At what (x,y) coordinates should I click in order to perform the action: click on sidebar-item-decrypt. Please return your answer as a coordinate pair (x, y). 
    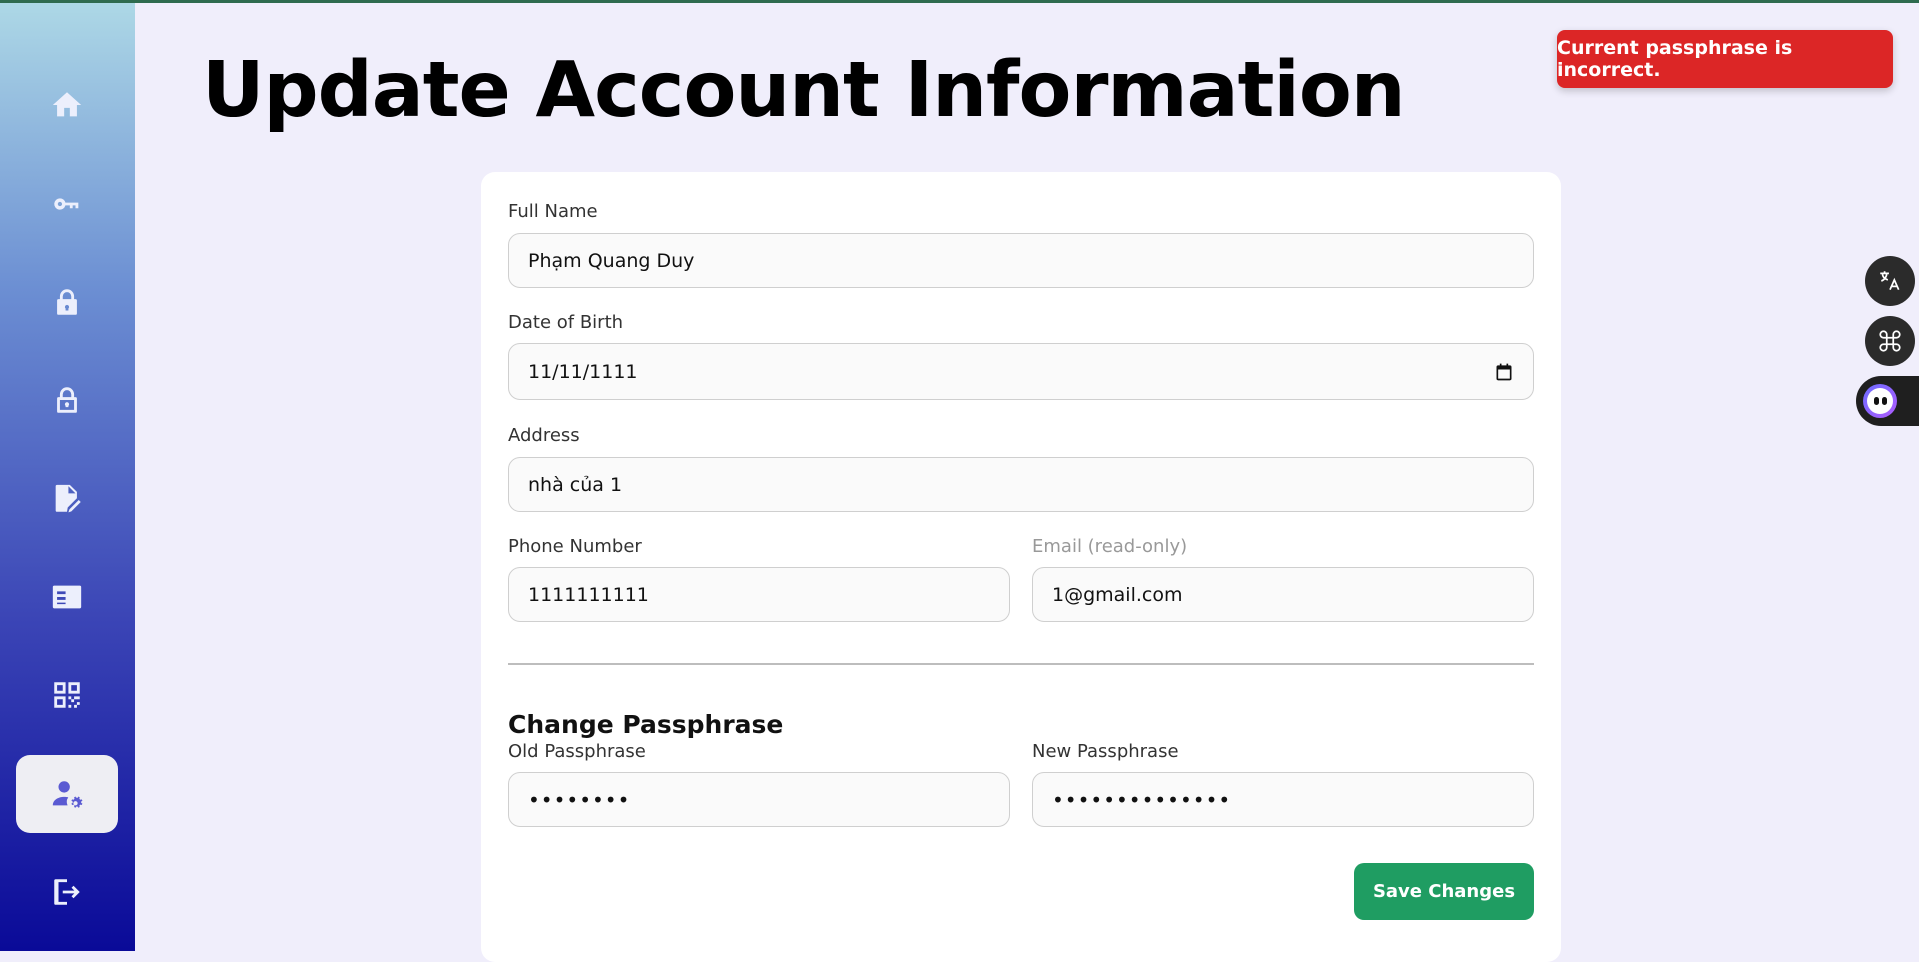
    Looking at the image, I should click on (67, 400).